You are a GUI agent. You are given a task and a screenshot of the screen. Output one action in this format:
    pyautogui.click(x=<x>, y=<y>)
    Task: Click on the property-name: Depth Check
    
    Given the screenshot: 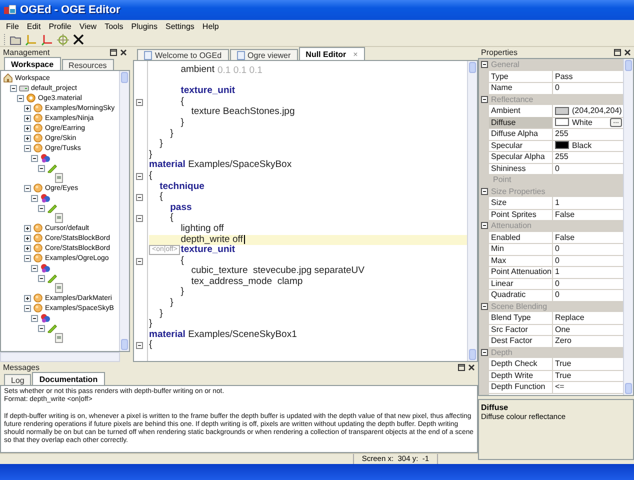 What is the action you would take?
    pyautogui.click(x=520, y=364)
    